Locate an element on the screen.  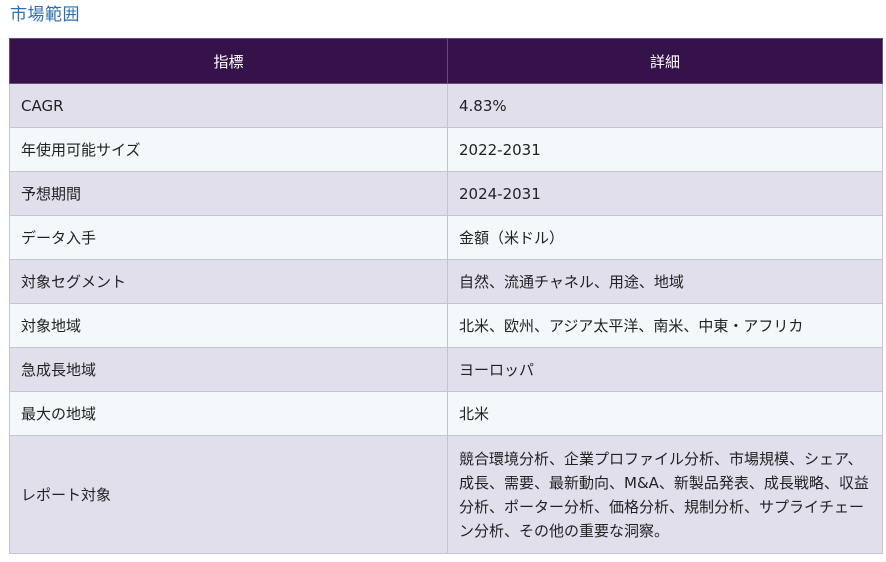
table-row: データ入手 金額（米ドル） is located at coordinates (446, 237).